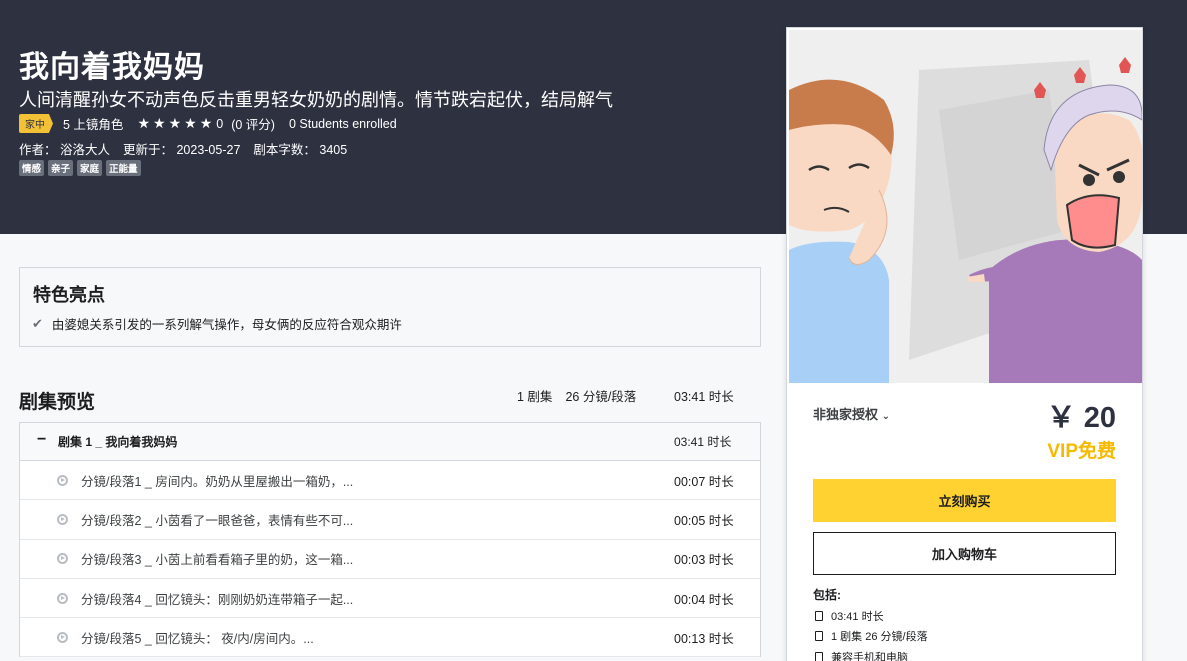 The width and height of the screenshot is (1187, 661). What do you see at coordinates (819, 616) in the screenshot?
I see `file-icon` at bounding box center [819, 616].